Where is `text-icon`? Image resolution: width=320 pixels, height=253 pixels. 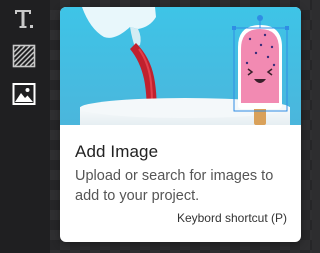 text-icon is located at coordinates (24, 19).